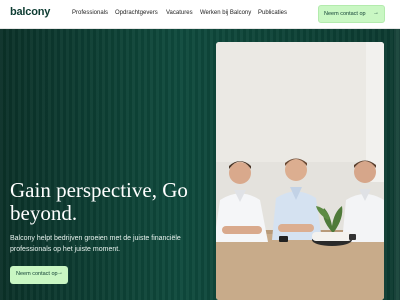  What do you see at coordinates (225, 13) in the screenshot?
I see `nav-werken-bij-balcony: Werken bij Balcony` at bounding box center [225, 13].